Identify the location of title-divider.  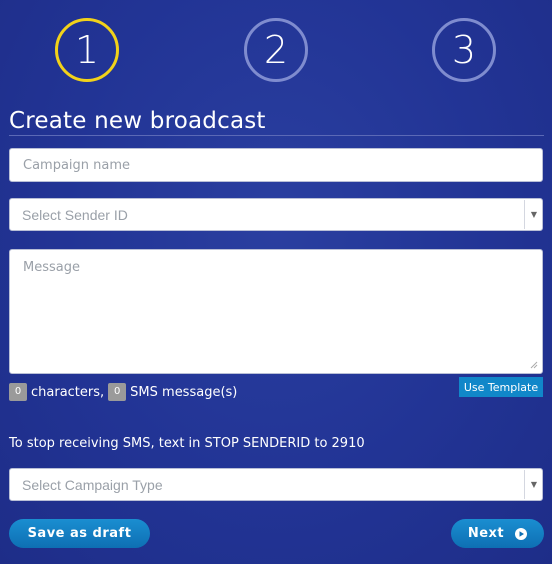
(276, 135).